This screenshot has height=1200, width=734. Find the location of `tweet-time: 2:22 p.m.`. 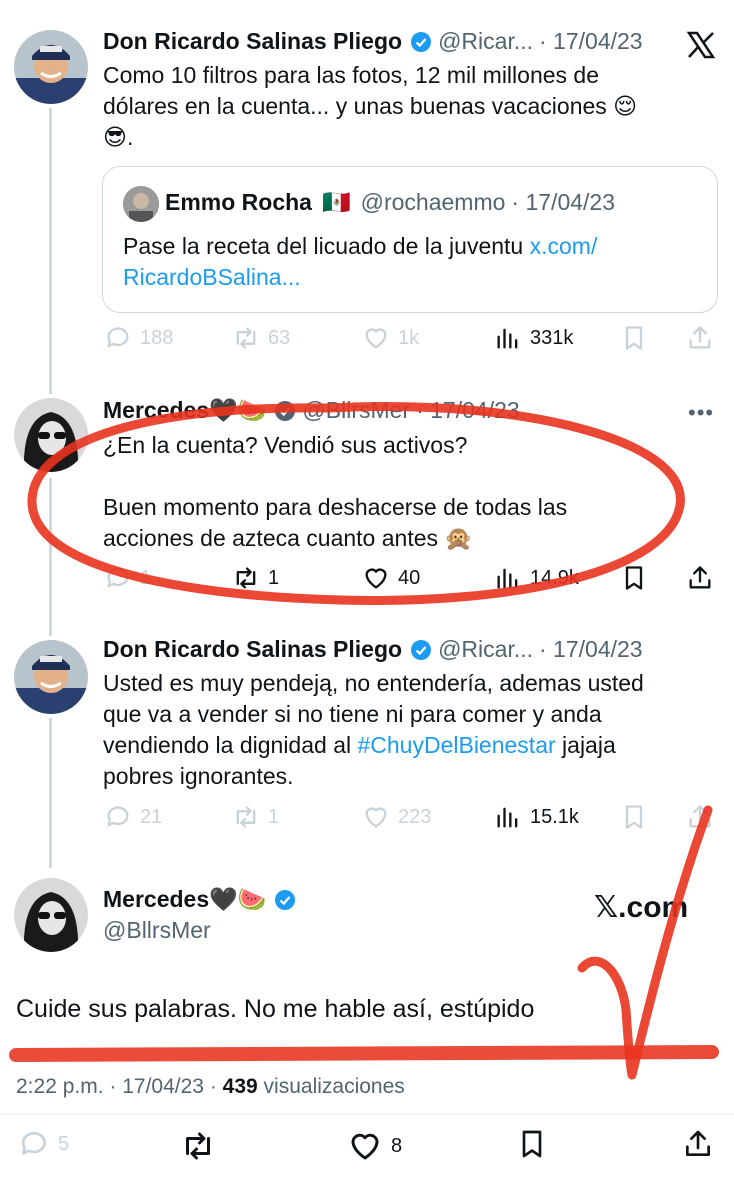

tweet-time: 2:22 p.m. is located at coordinates (60, 1086).